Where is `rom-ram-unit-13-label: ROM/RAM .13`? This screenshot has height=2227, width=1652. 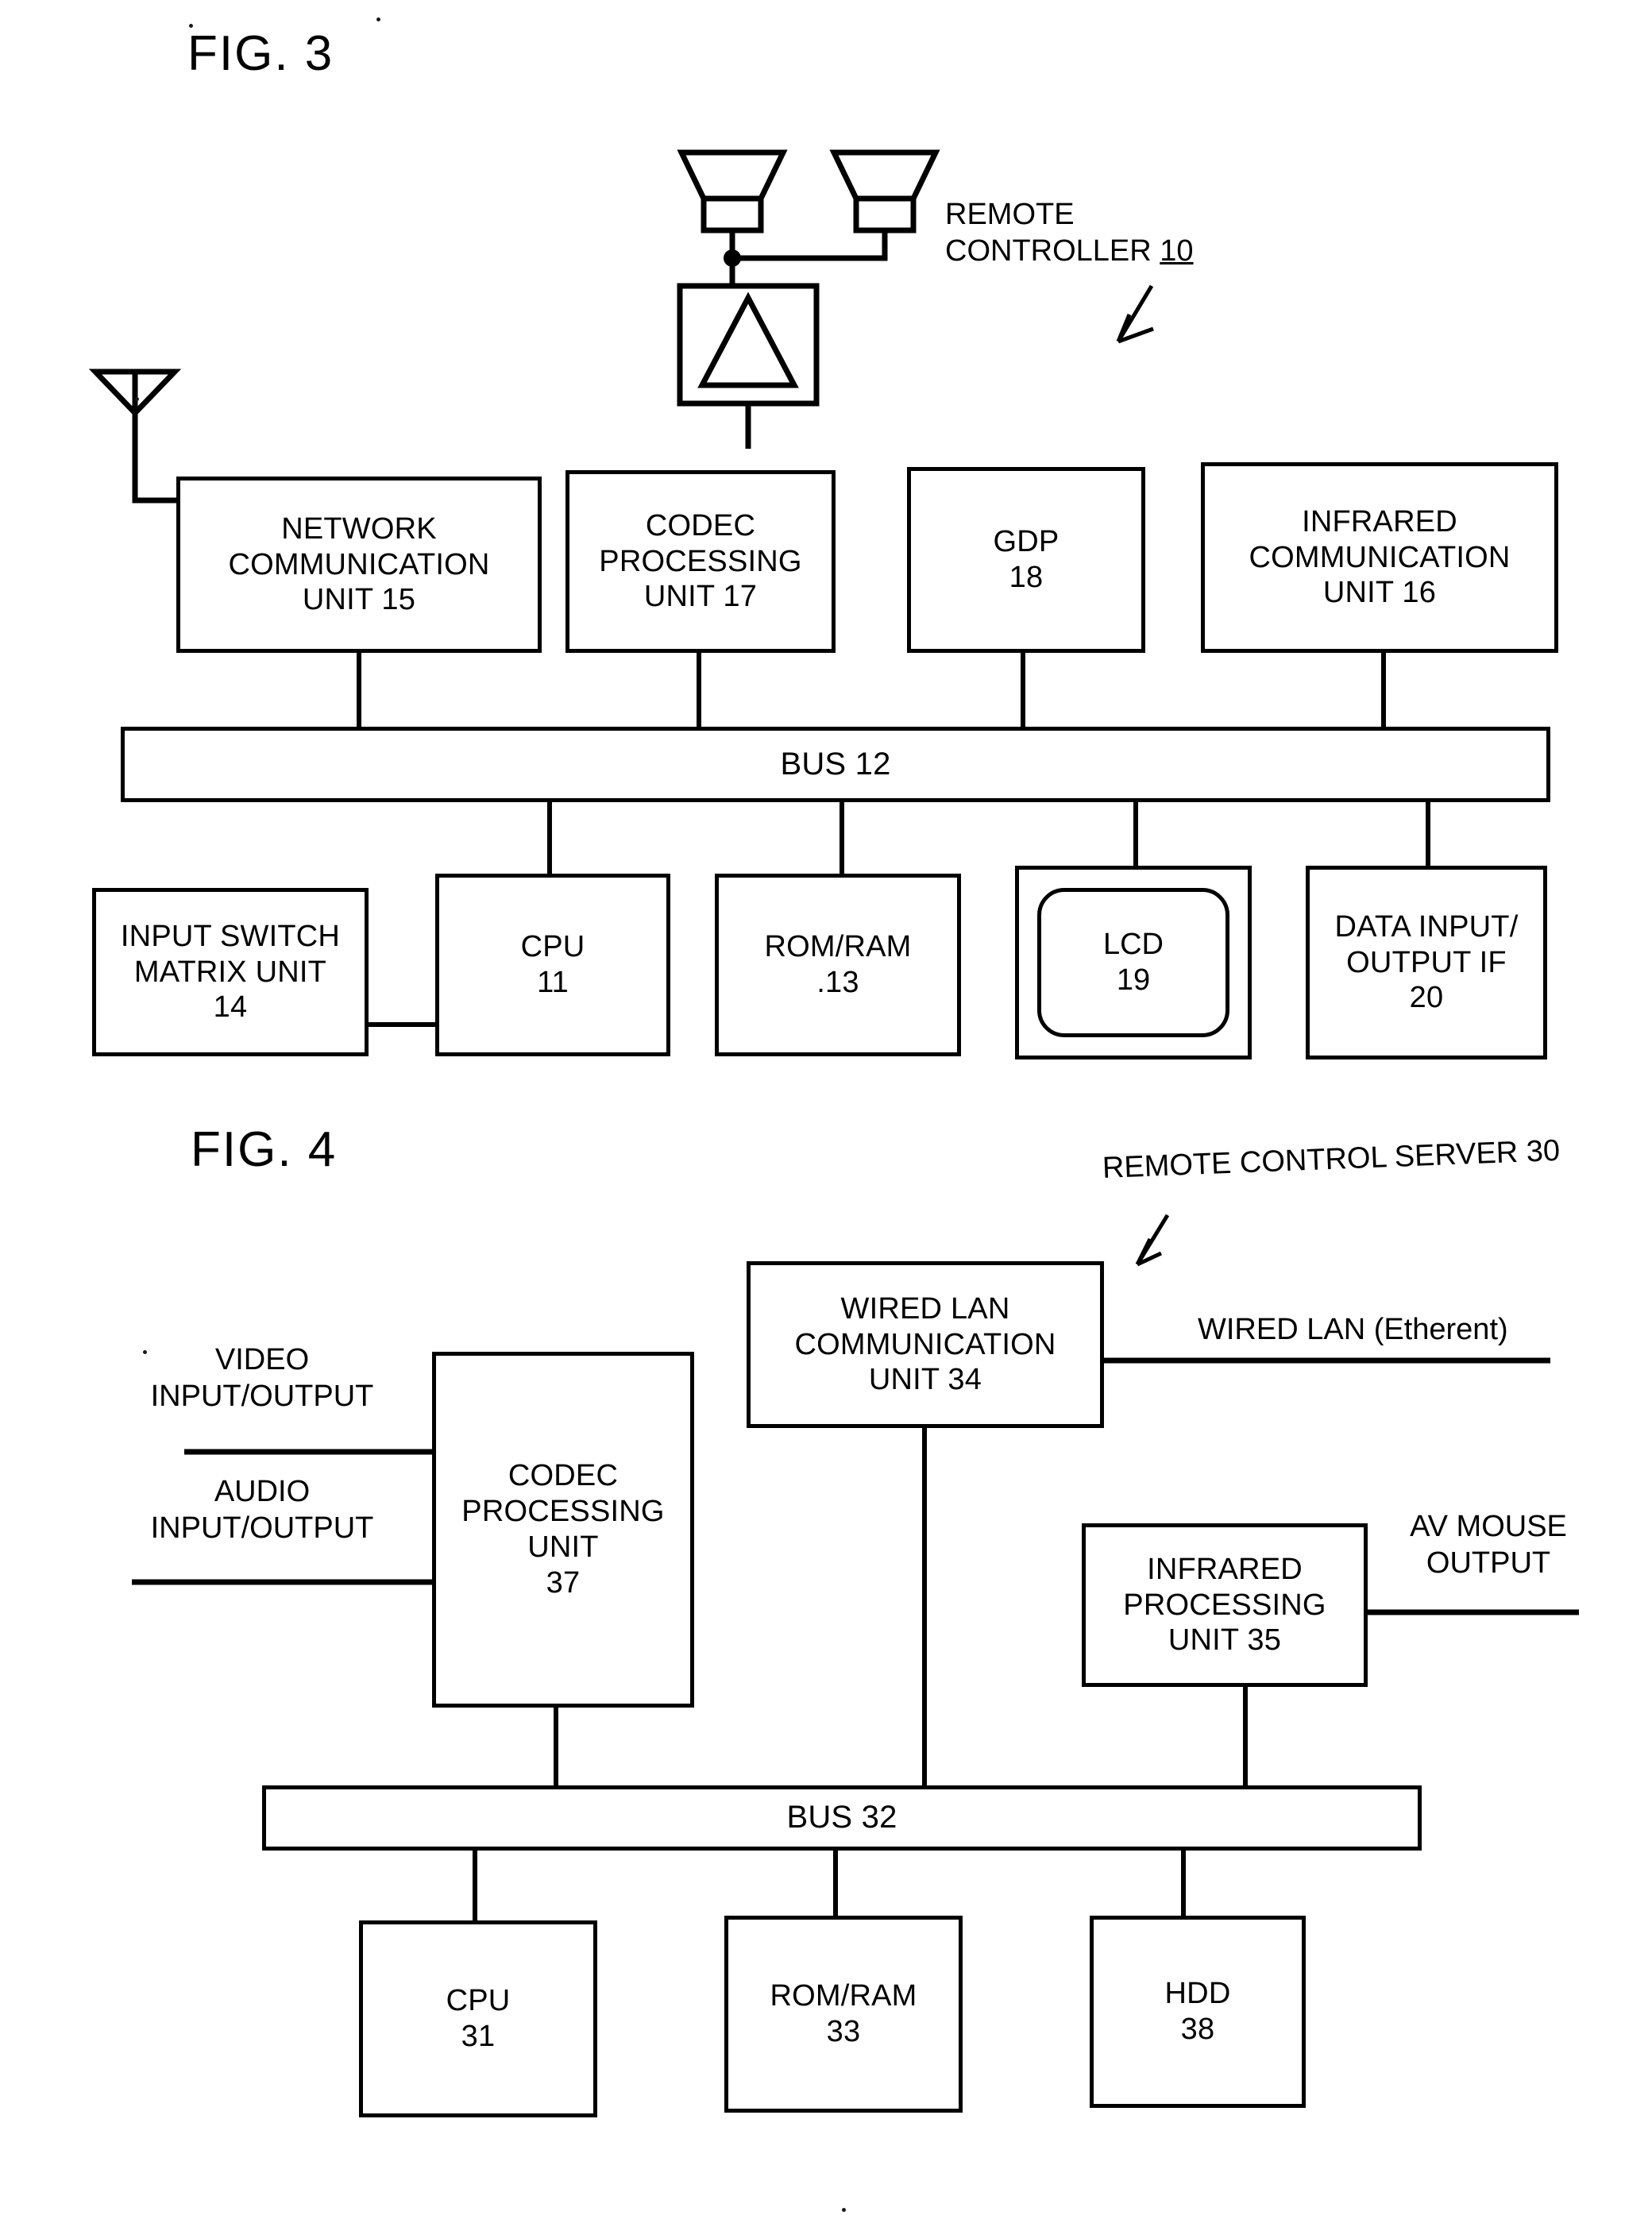 rom-ram-unit-13-label: ROM/RAM .13 is located at coordinates (838, 964).